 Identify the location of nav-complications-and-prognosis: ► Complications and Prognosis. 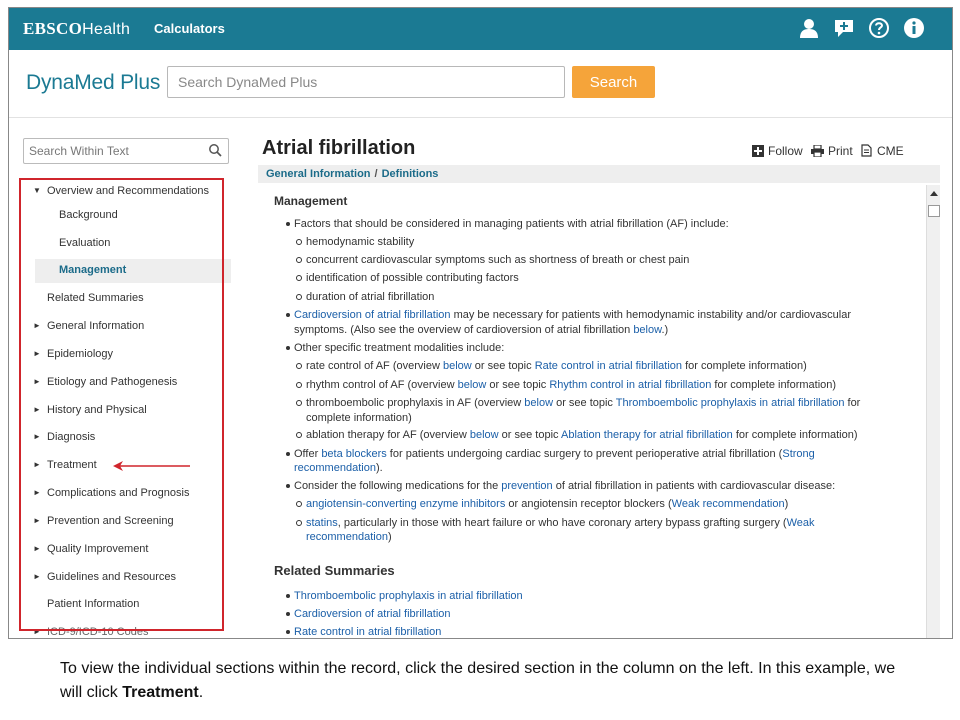
(124, 494).